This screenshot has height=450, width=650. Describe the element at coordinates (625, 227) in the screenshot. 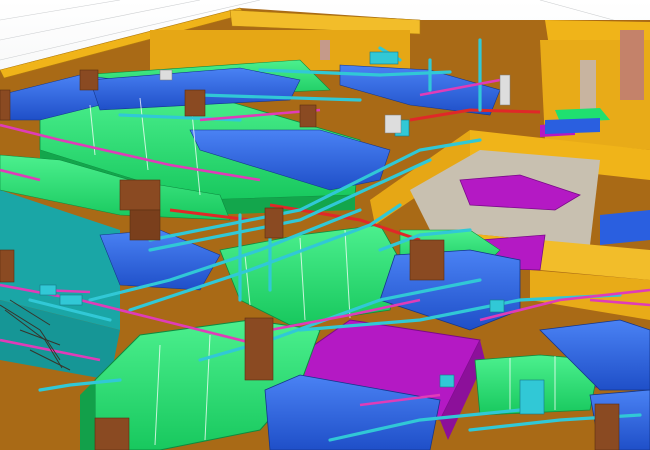

I see `blue-duct-right-mid` at that location.